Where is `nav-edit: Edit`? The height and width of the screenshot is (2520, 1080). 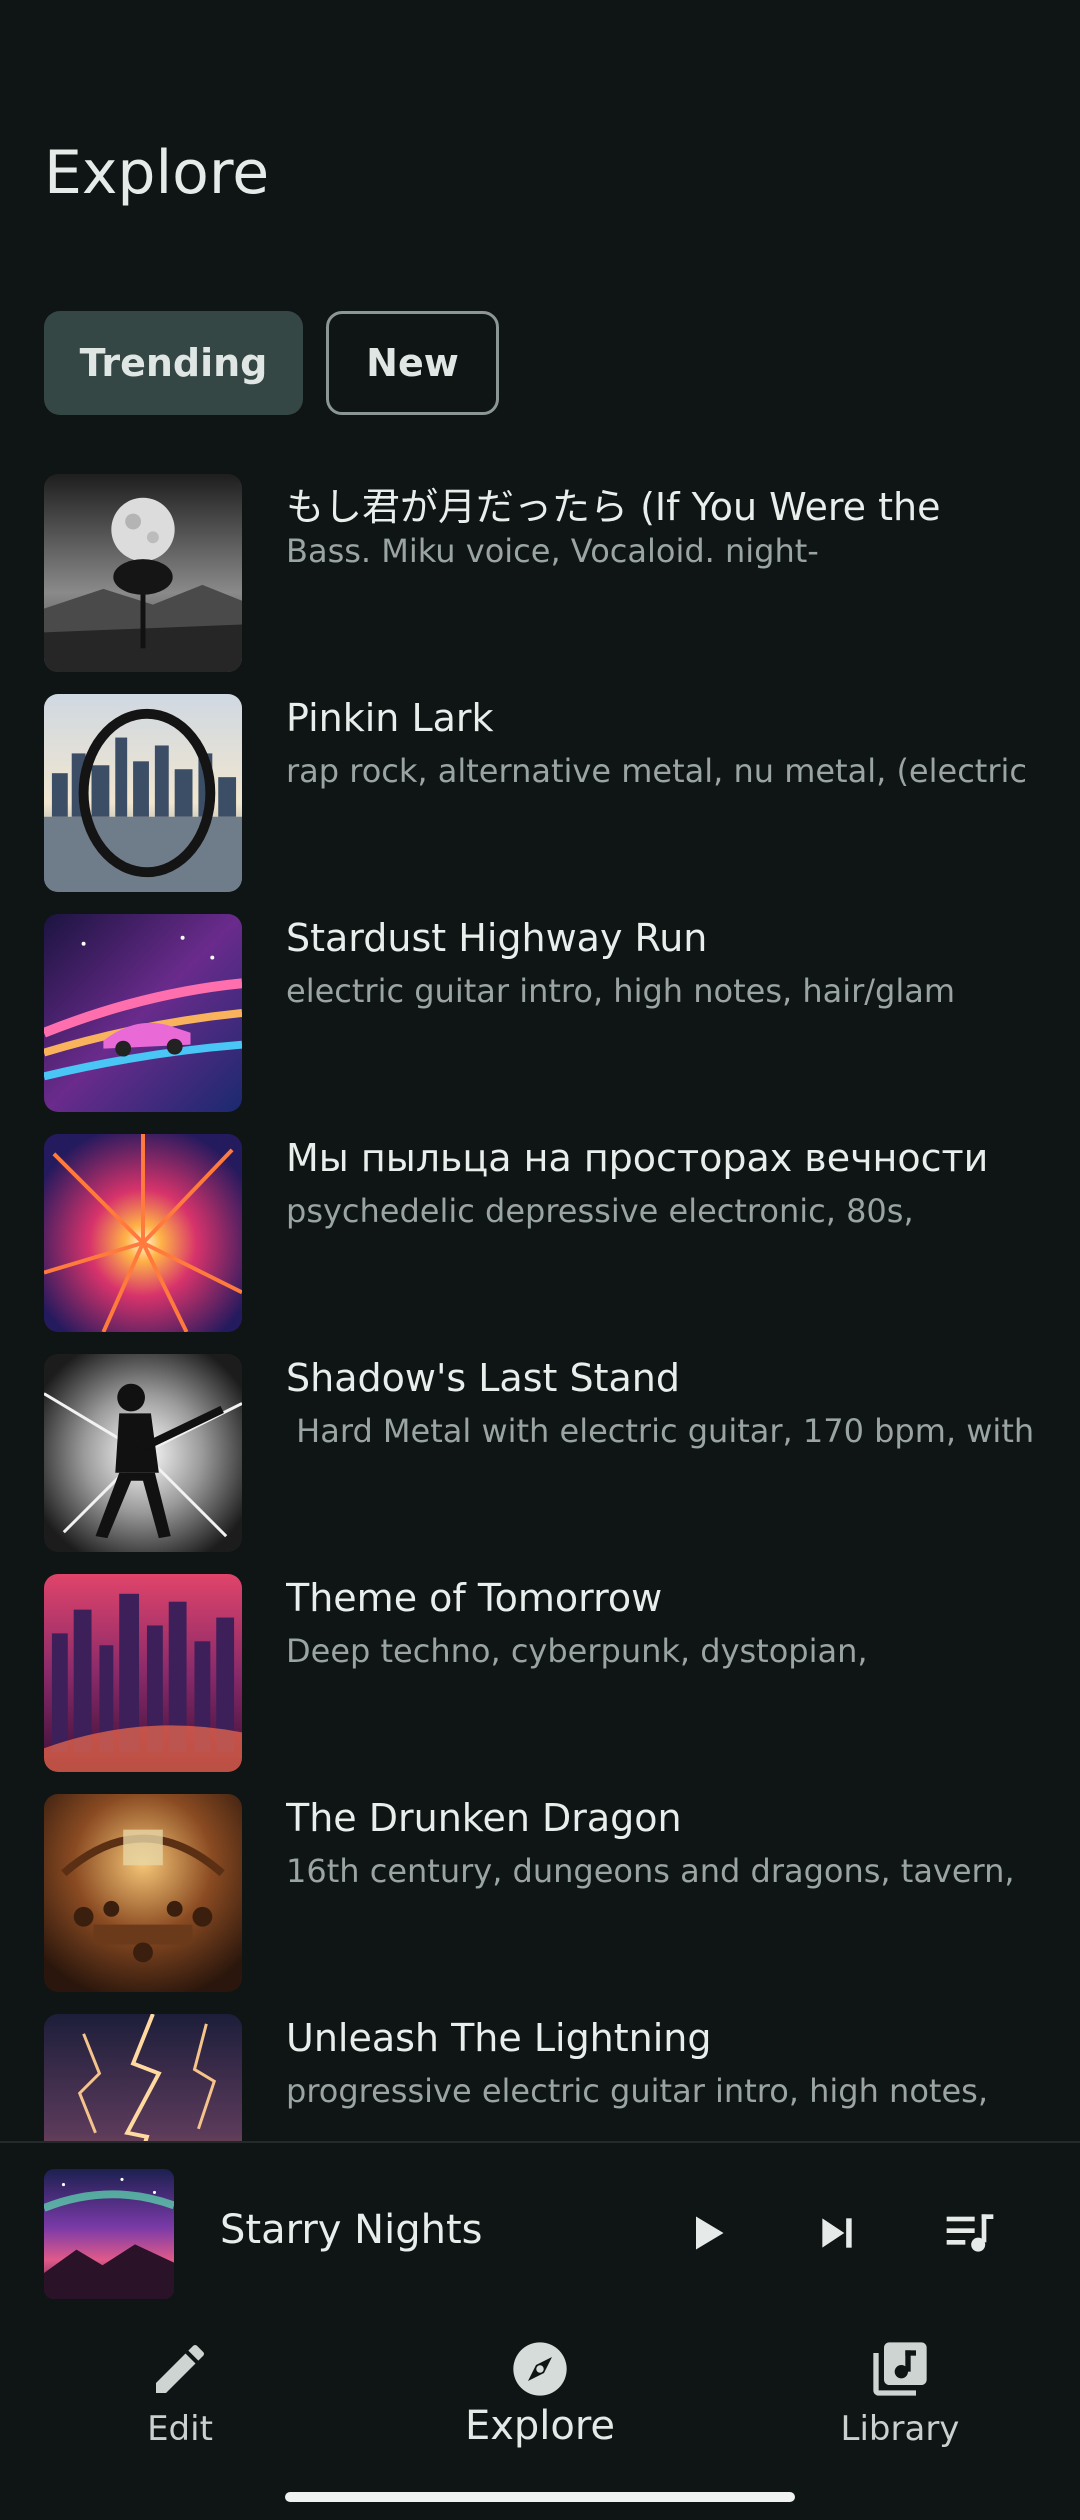 nav-edit: Edit is located at coordinates (180, 2403).